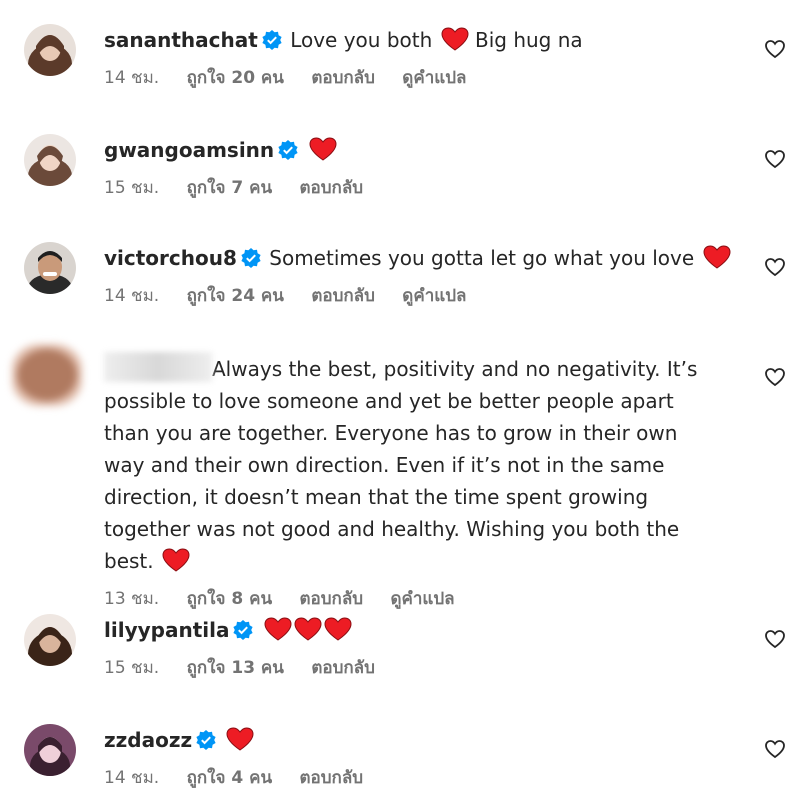 The width and height of the screenshot is (800, 798). What do you see at coordinates (170, 258) in the screenshot?
I see `username: victorchou8` at bounding box center [170, 258].